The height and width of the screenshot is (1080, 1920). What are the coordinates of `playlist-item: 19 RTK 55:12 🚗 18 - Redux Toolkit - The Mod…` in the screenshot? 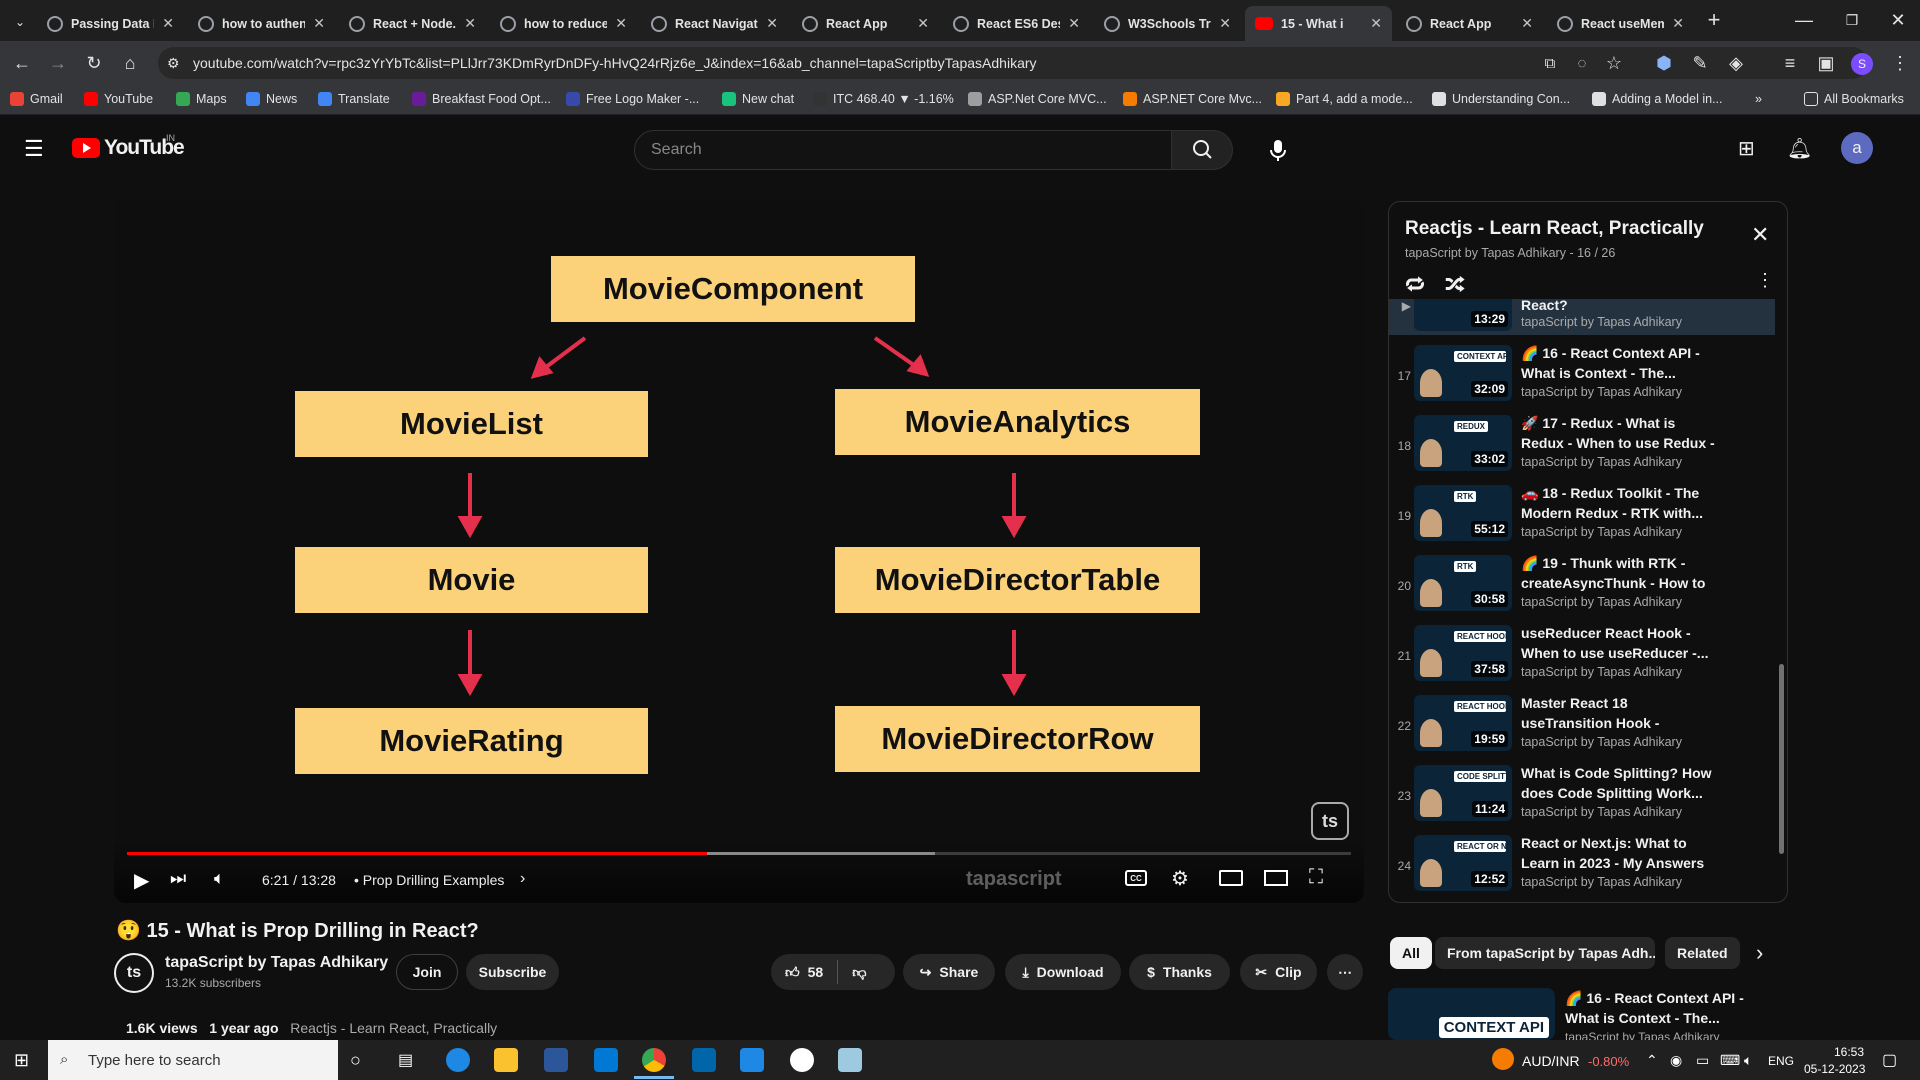 It's located at (1582, 518).